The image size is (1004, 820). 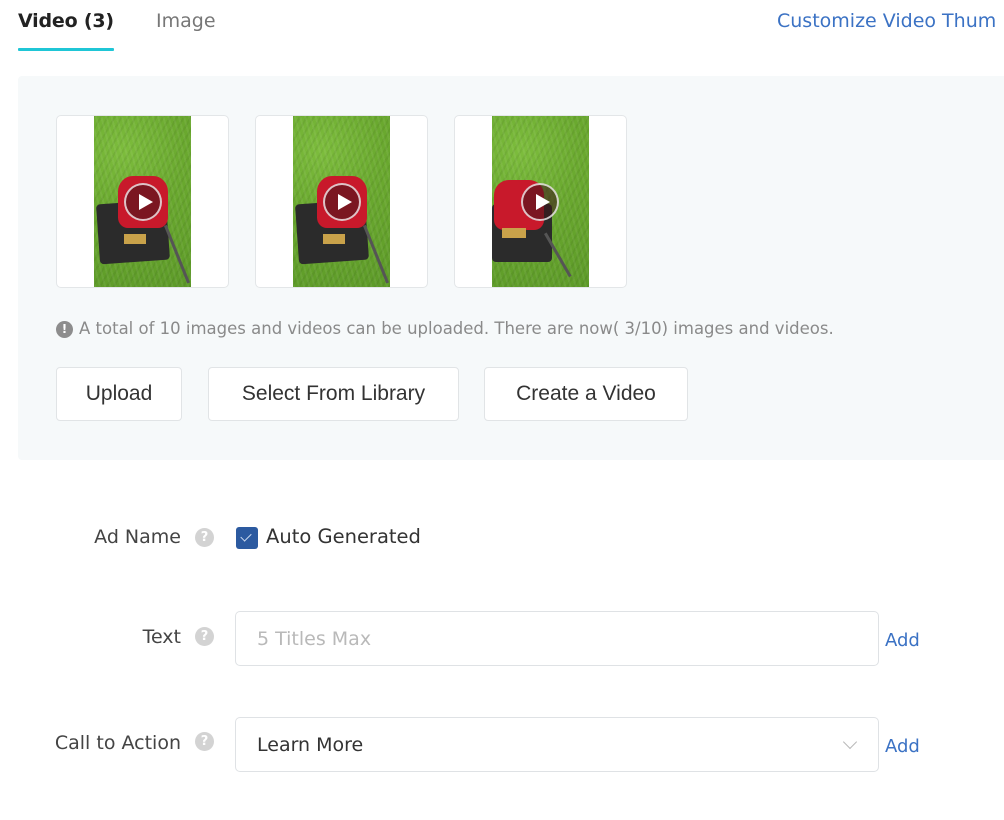 I want to click on text-label: Text, so click(x=161, y=637).